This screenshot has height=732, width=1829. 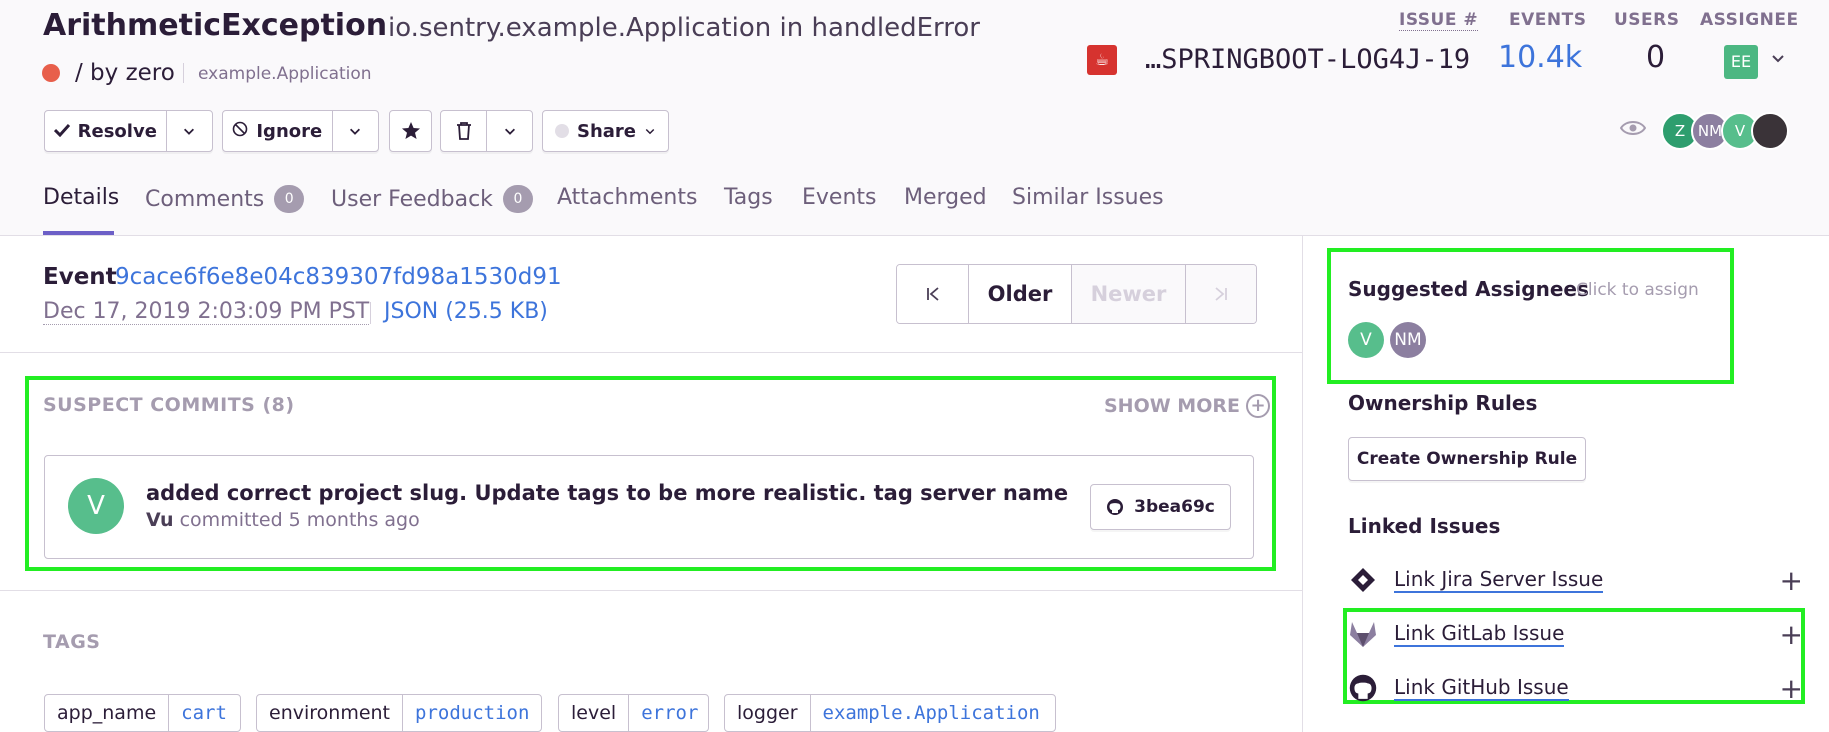 What do you see at coordinates (1647, 20) in the screenshot?
I see `users-label: USERS` at bounding box center [1647, 20].